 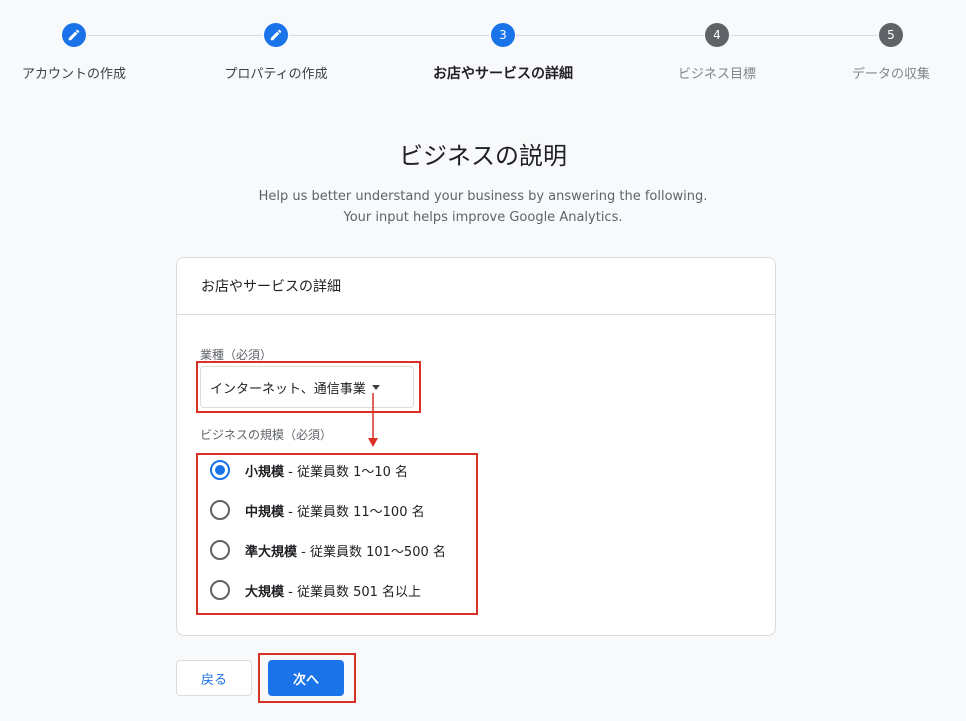 What do you see at coordinates (214, 678) in the screenshot?
I see `back-button: 戻る` at bounding box center [214, 678].